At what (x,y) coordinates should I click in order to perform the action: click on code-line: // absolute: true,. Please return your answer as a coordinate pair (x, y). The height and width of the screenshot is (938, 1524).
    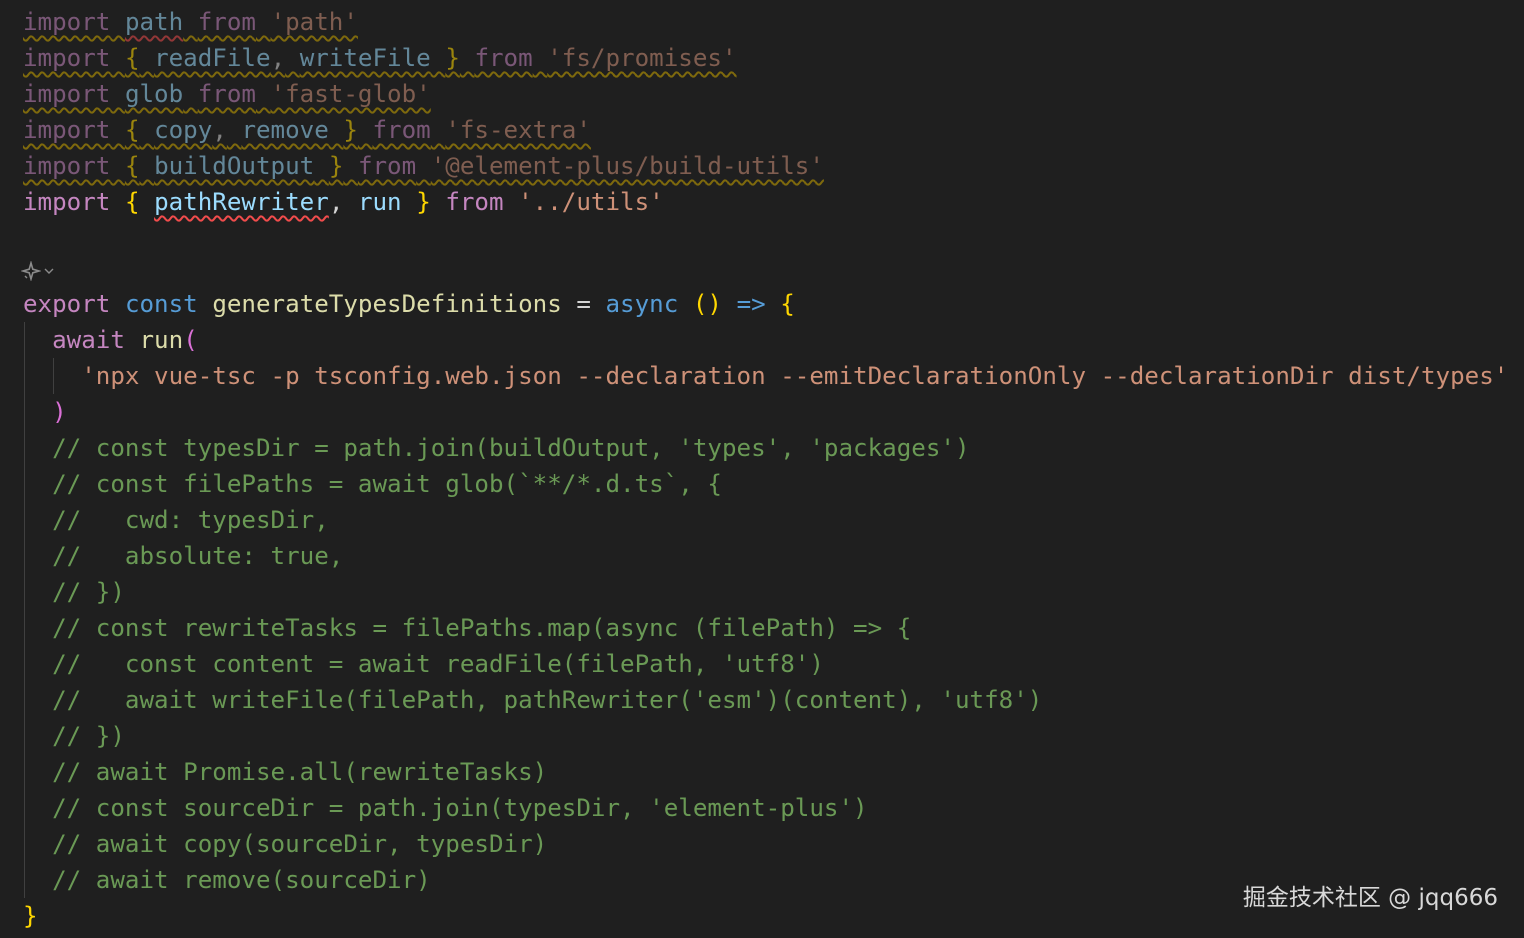
    Looking at the image, I should click on (183, 556).